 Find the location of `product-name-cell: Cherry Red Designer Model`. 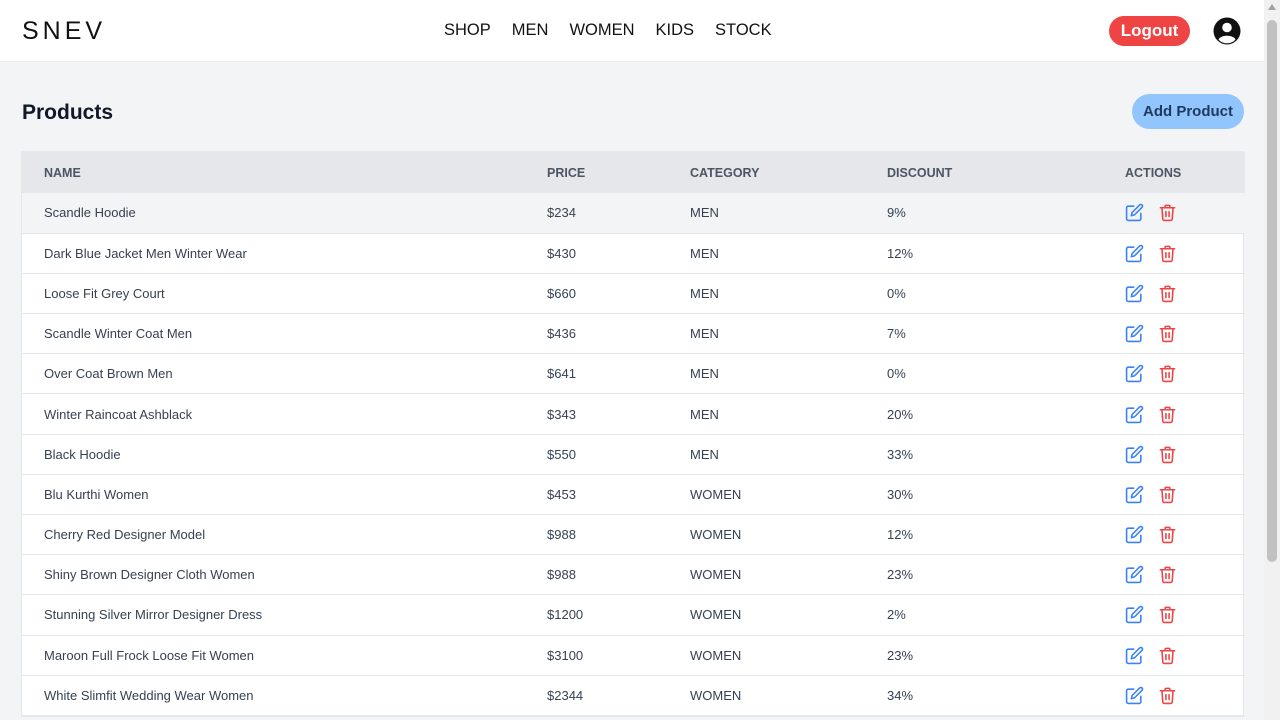

product-name-cell: Cherry Red Designer Model is located at coordinates (125, 535).